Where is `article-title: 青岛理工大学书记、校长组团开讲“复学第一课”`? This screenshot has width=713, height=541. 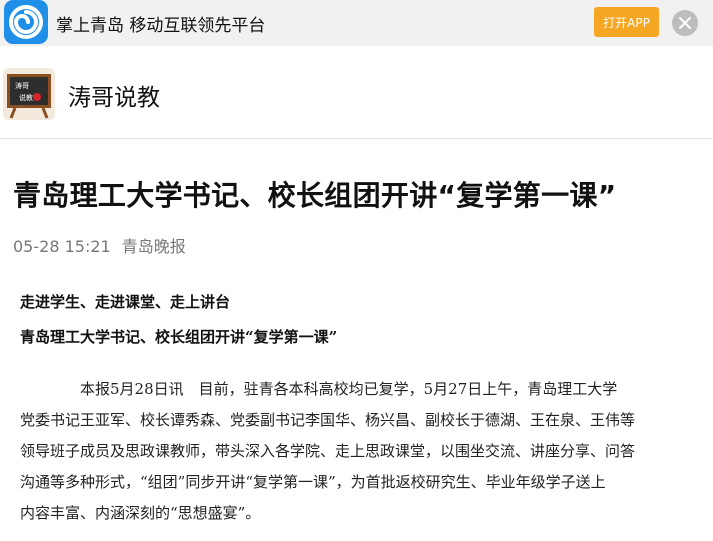 article-title: 青岛理工大学书记、校长组团开讲“复学第一课” is located at coordinates (315, 195).